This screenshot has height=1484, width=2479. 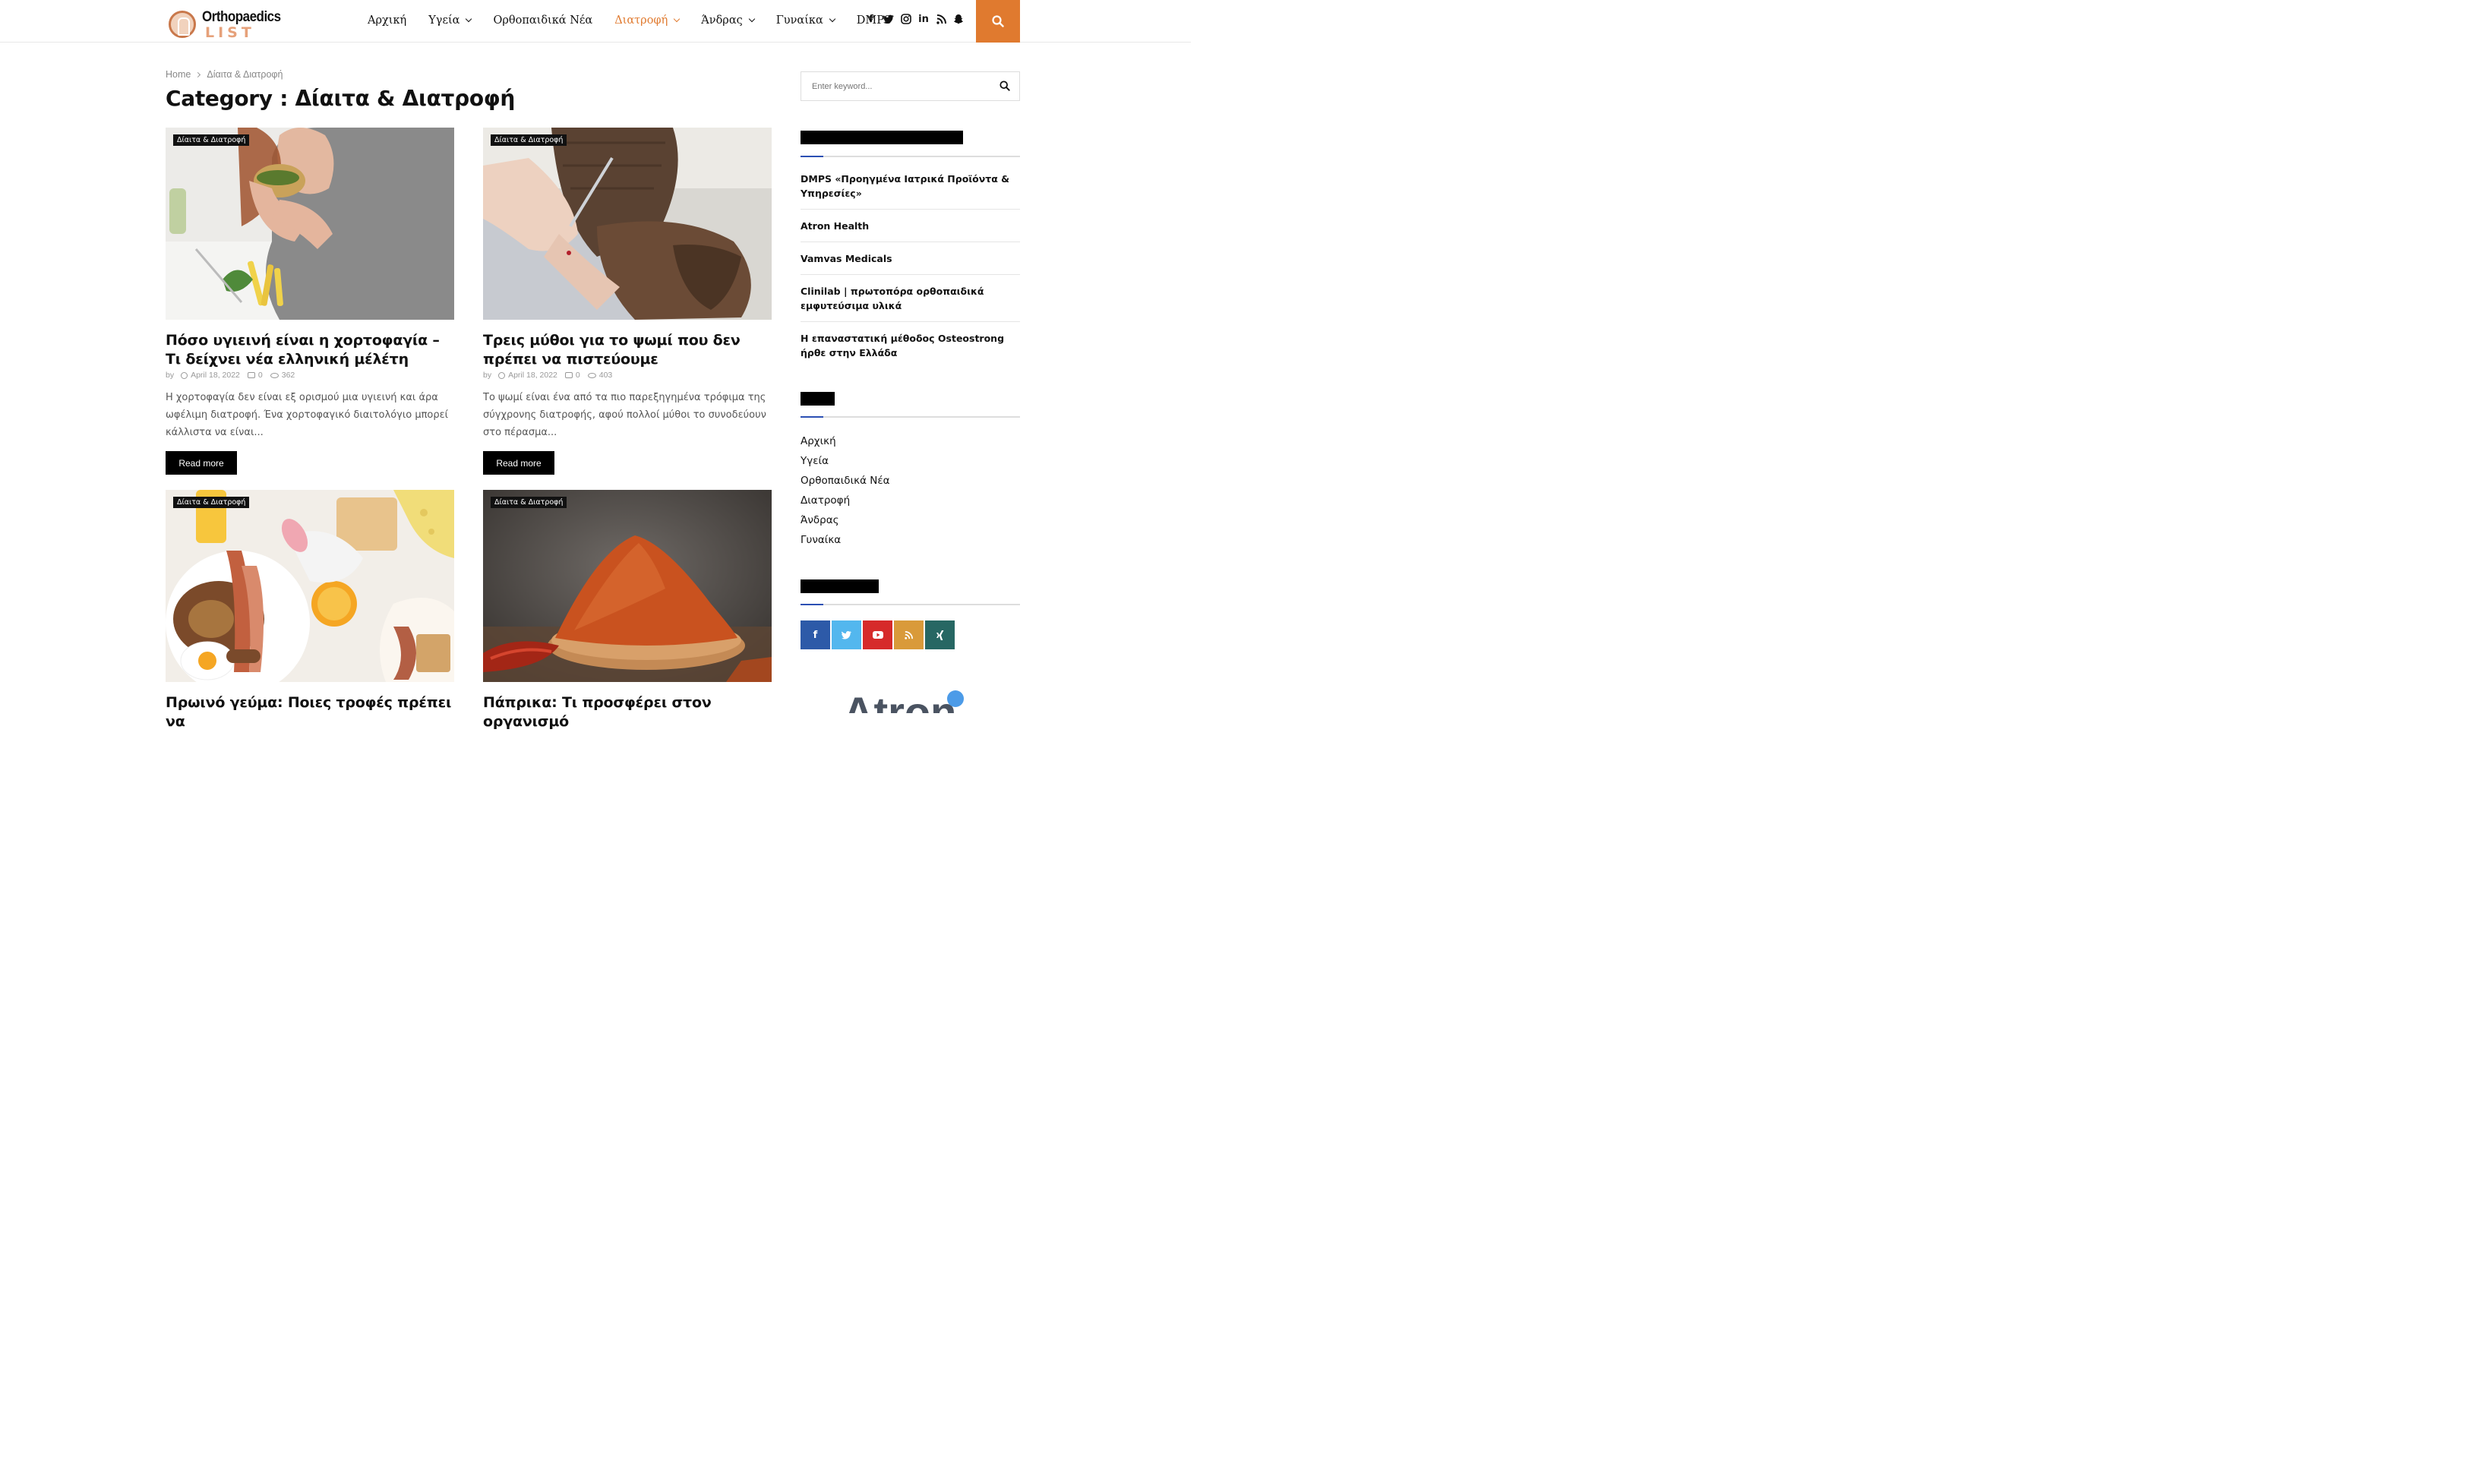 I want to click on category-link-home: Αρχική, so click(x=846, y=443).